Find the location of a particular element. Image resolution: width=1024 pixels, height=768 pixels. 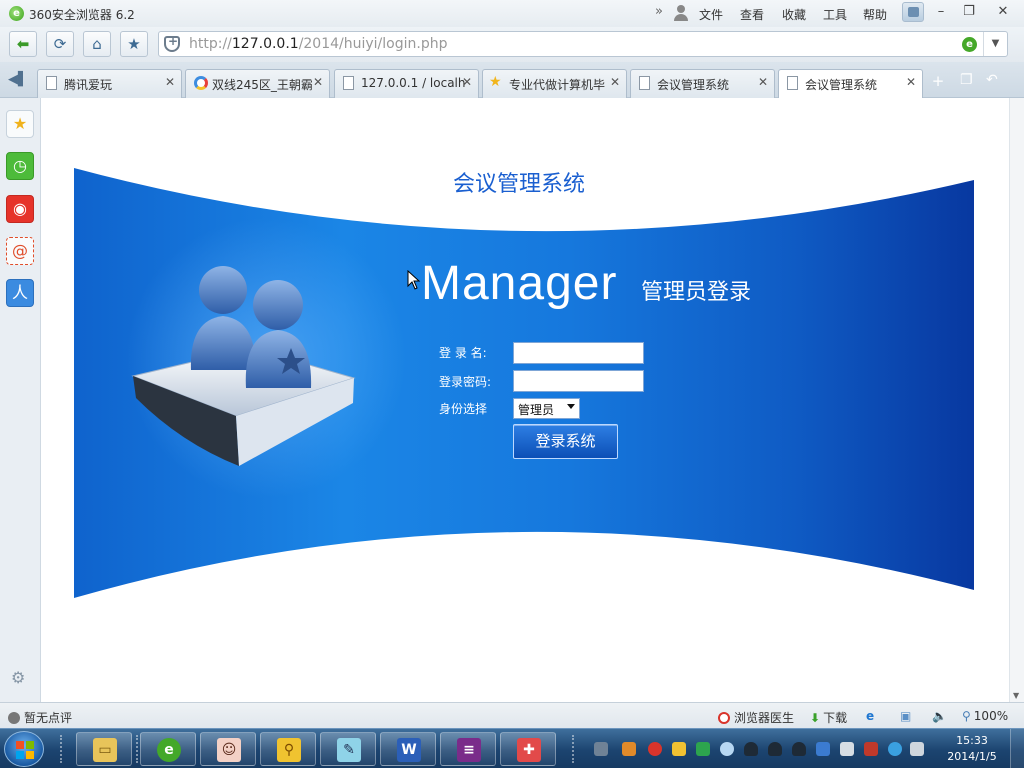

url-text: http://127.0.0.1/2014/huiyi/login.php is located at coordinates (318, 44).